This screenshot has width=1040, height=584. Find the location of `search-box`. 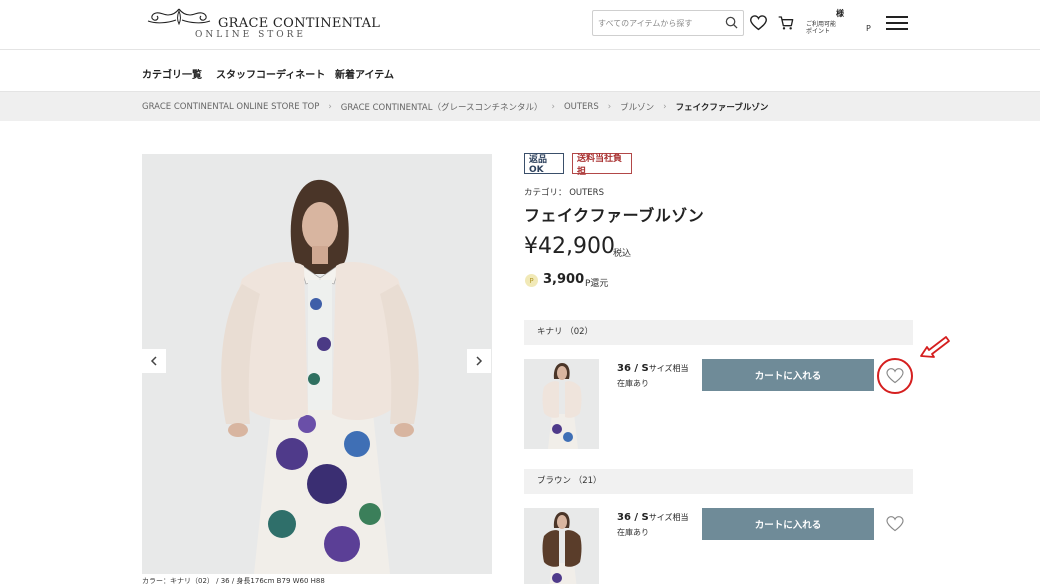

search-box is located at coordinates (668, 23).